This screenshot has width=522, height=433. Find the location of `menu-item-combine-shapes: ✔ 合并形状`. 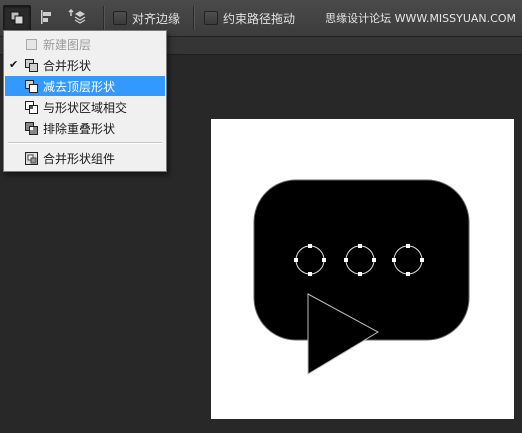

menu-item-combine-shapes: ✔ 合并形状 is located at coordinates (85, 65).